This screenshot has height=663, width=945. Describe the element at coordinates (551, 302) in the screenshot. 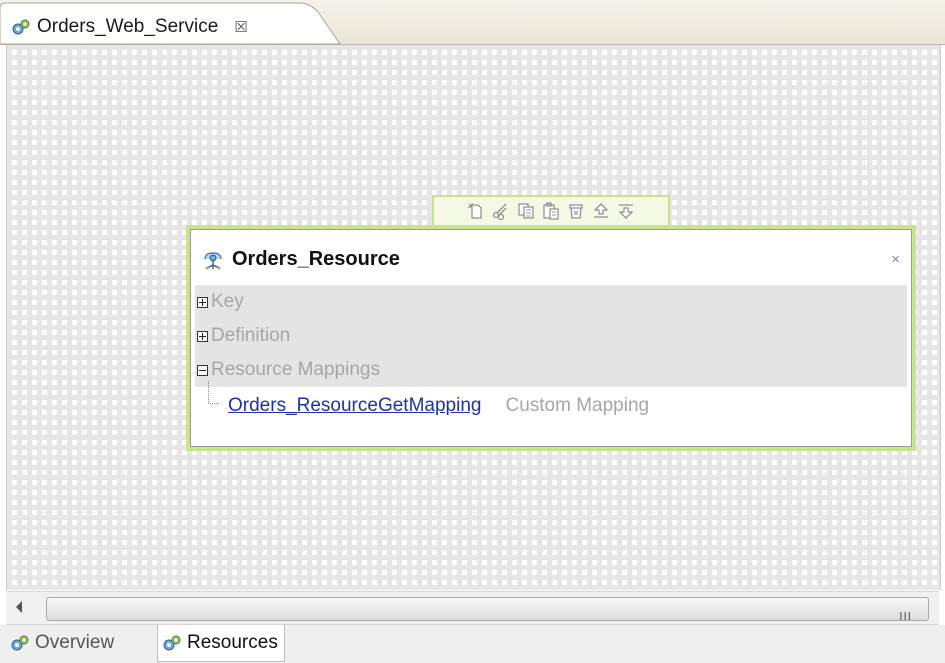

I see `section-key: Key` at that location.